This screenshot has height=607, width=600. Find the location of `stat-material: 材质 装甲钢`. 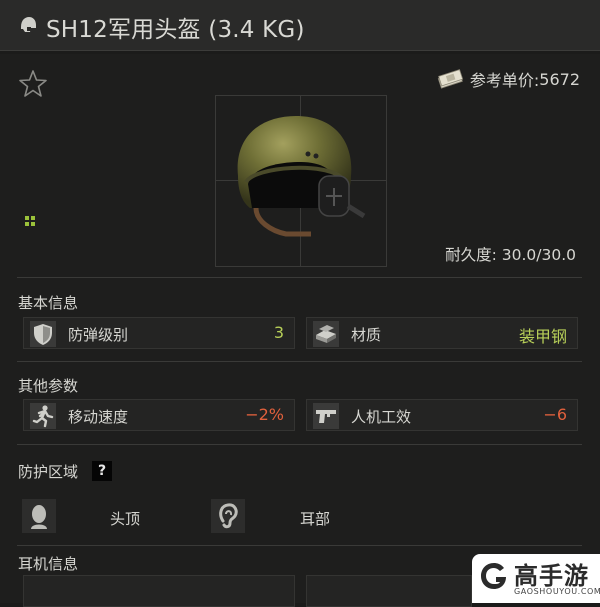

stat-material: 材质 装甲钢 is located at coordinates (442, 333).